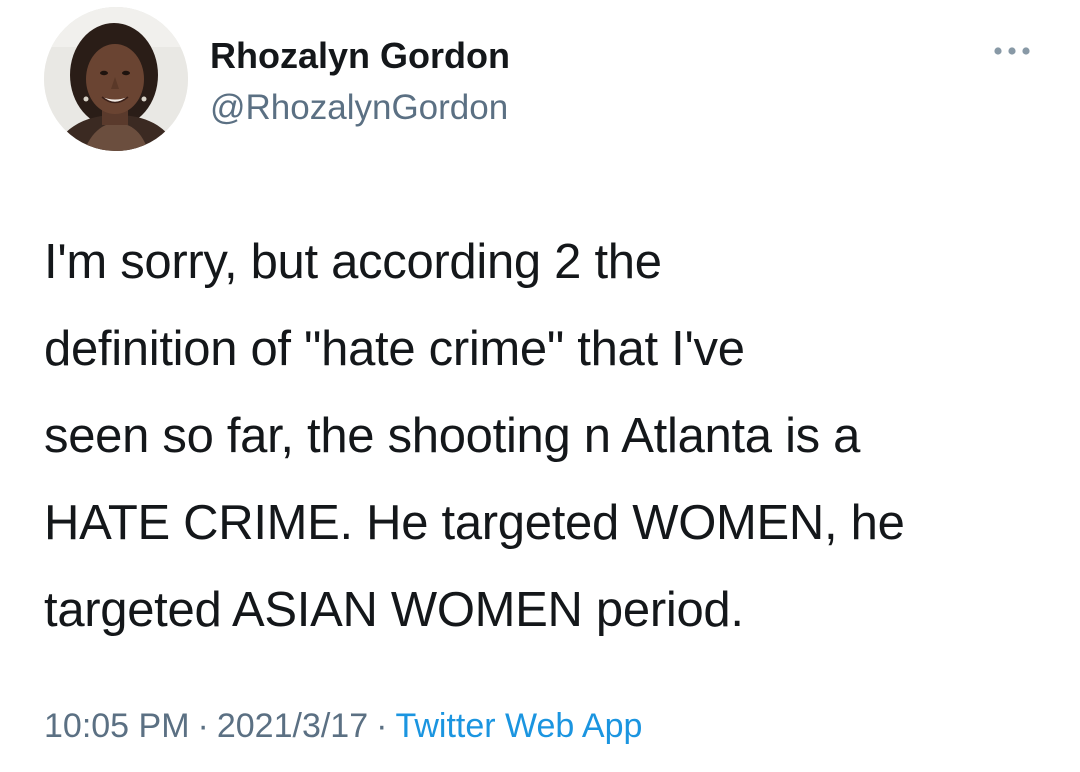 The width and height of the screenshot is (1080, 772). What do you see at coordinates (394, 349) in the screenshot?
I see `tweet-text-line: definition of "hate crime" that I've` at bounding box center [394, 349].